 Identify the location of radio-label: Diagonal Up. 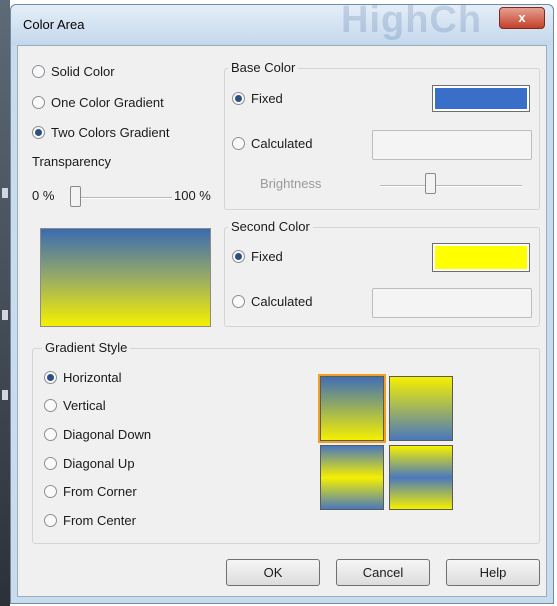
(99, 463).